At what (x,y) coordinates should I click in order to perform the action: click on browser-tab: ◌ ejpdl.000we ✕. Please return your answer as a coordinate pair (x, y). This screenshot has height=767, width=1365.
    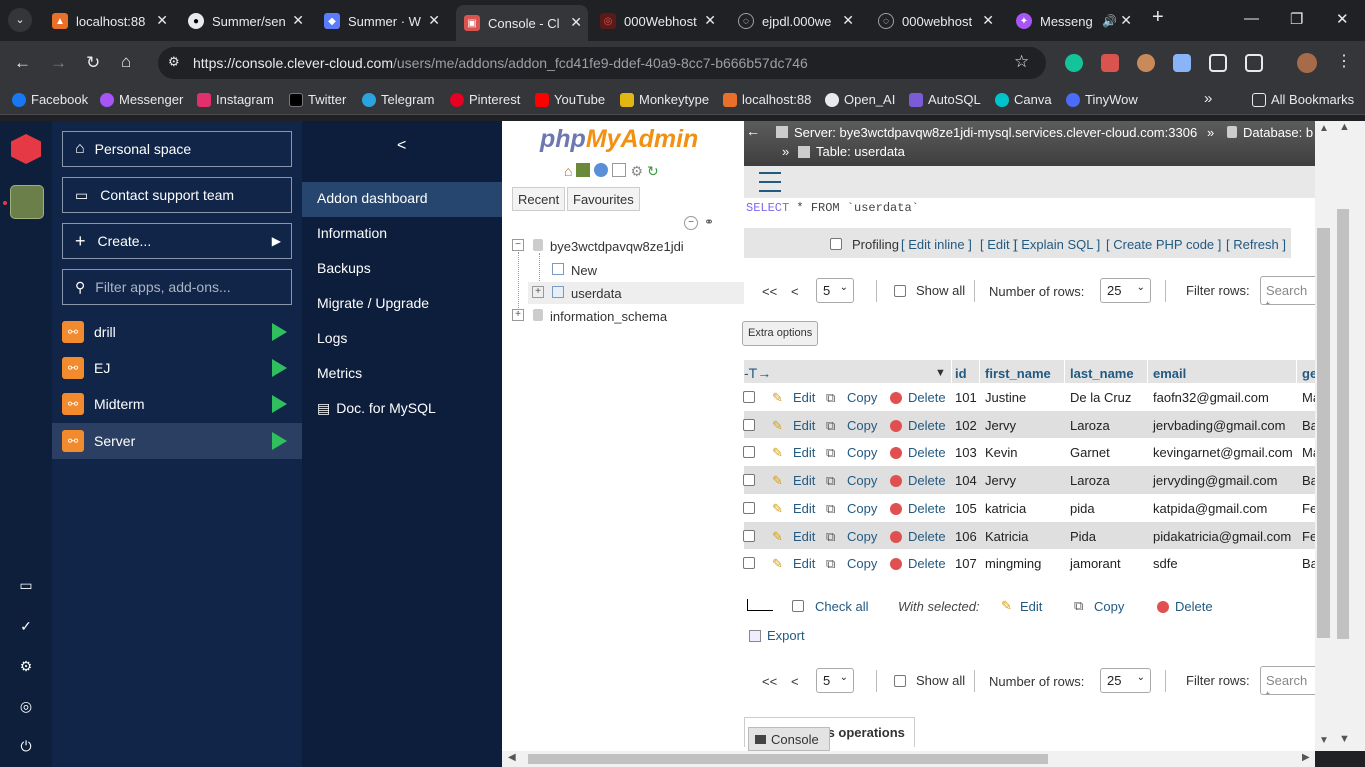
    Looking at the image, I should click on (795, 21).